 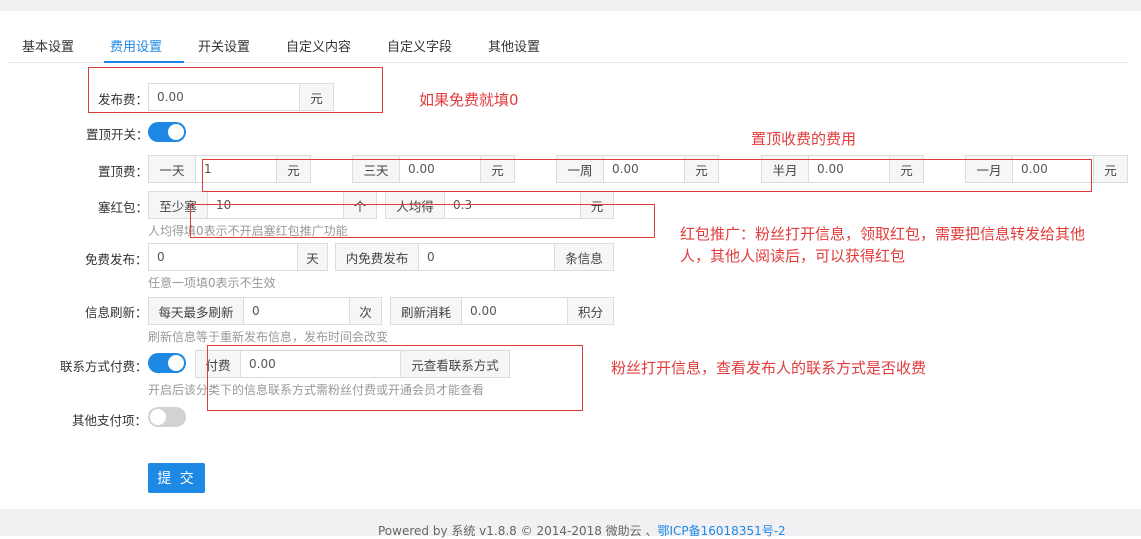 I want to click on top-fee-day-input: 1, so click(x=236, y=169).